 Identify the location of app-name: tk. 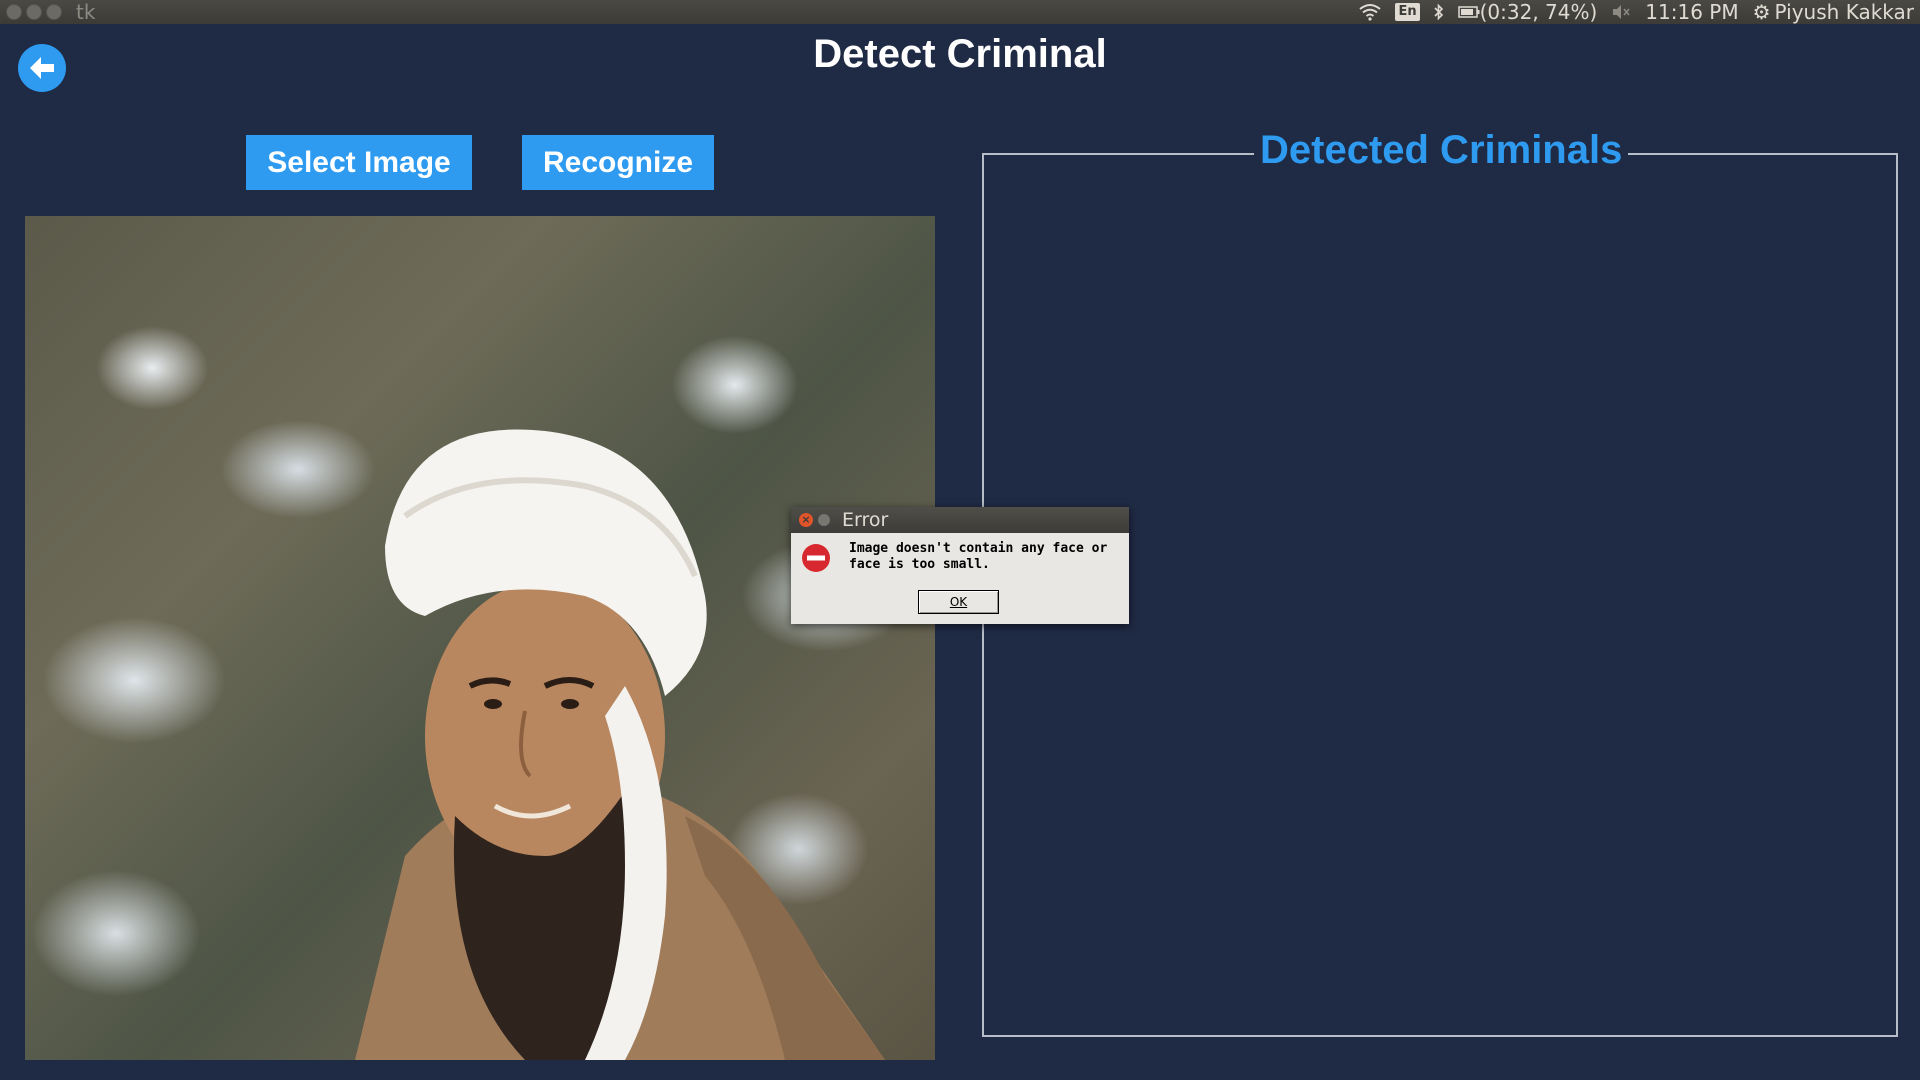
(86, 12).